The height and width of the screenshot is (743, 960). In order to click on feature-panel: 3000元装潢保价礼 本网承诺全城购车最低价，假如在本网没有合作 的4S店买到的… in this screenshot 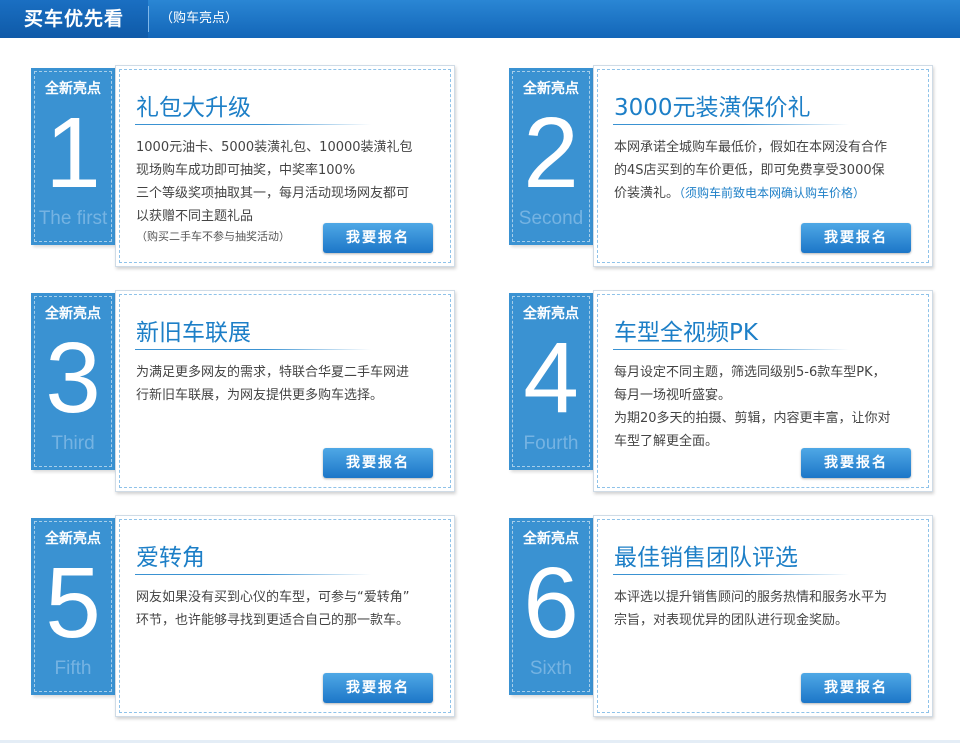, I will do `click(763, 166)`.